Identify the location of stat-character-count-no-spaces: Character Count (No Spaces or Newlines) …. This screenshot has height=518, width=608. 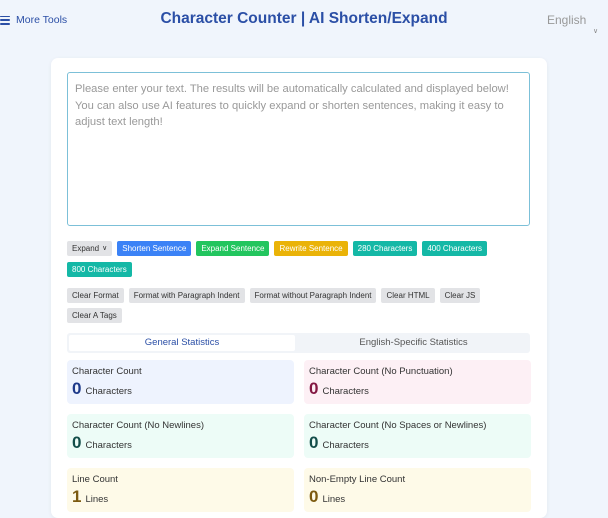
(417, 436).